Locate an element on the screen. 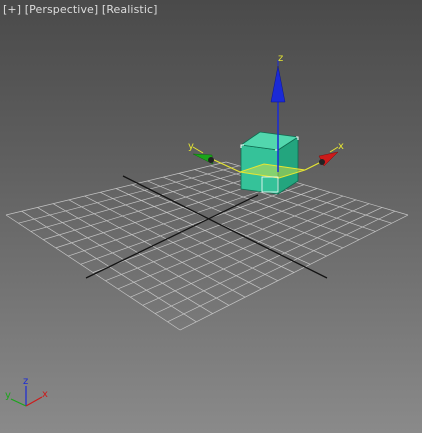  gizmo-z-arrowhead is located at coordinates (278, 84).